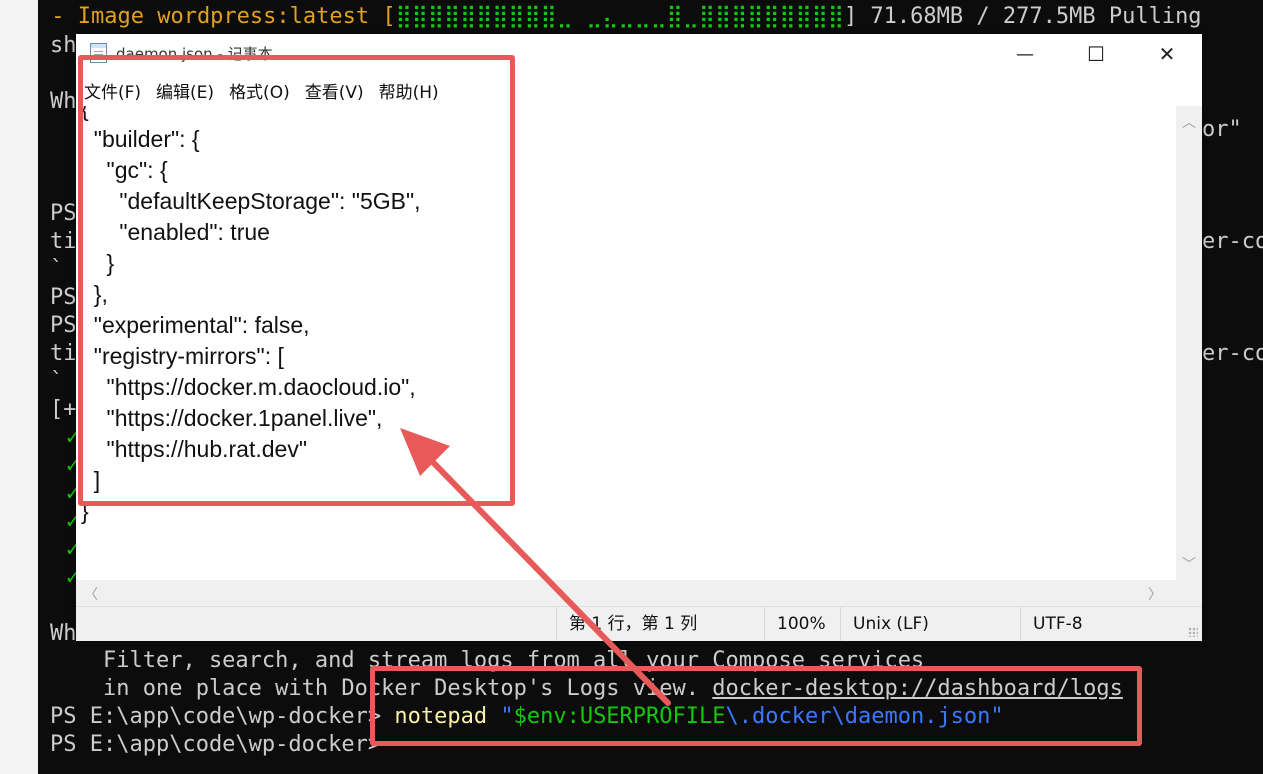  Describe the element at coordinates (660, 624) in the screenshot. I see `cursor-position: 第 1 行，第 1 列` at that location.